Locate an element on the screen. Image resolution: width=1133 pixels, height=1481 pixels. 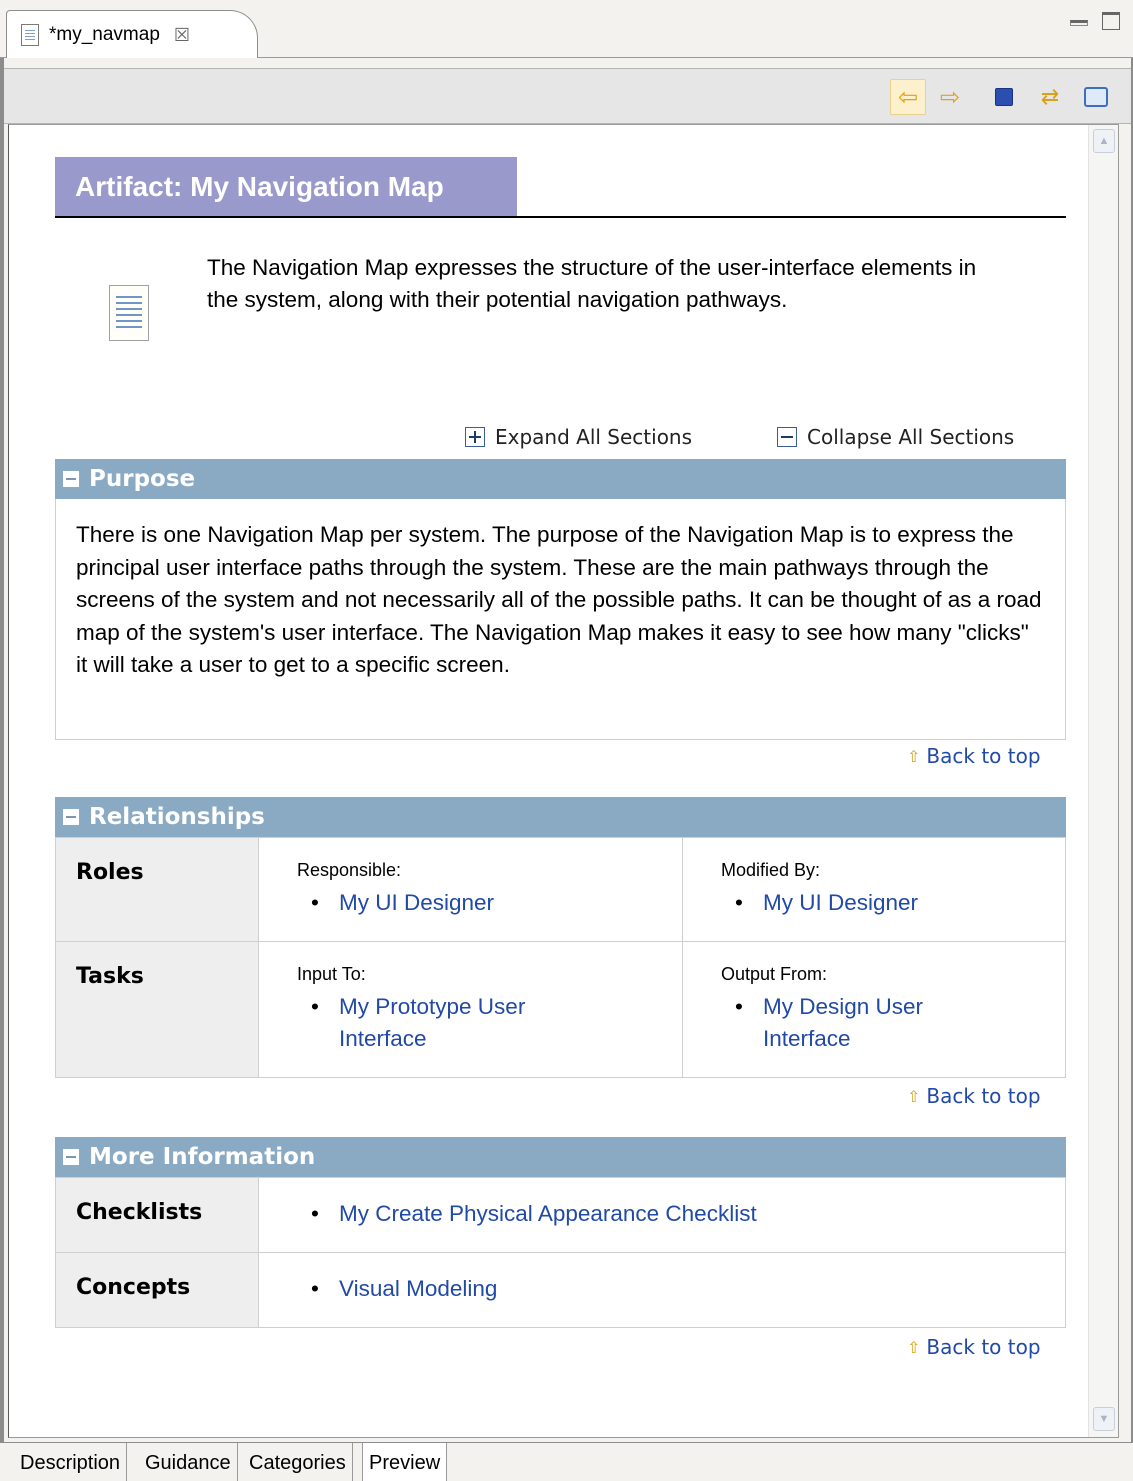
maximize-button is located at coordinates (1111, 21).